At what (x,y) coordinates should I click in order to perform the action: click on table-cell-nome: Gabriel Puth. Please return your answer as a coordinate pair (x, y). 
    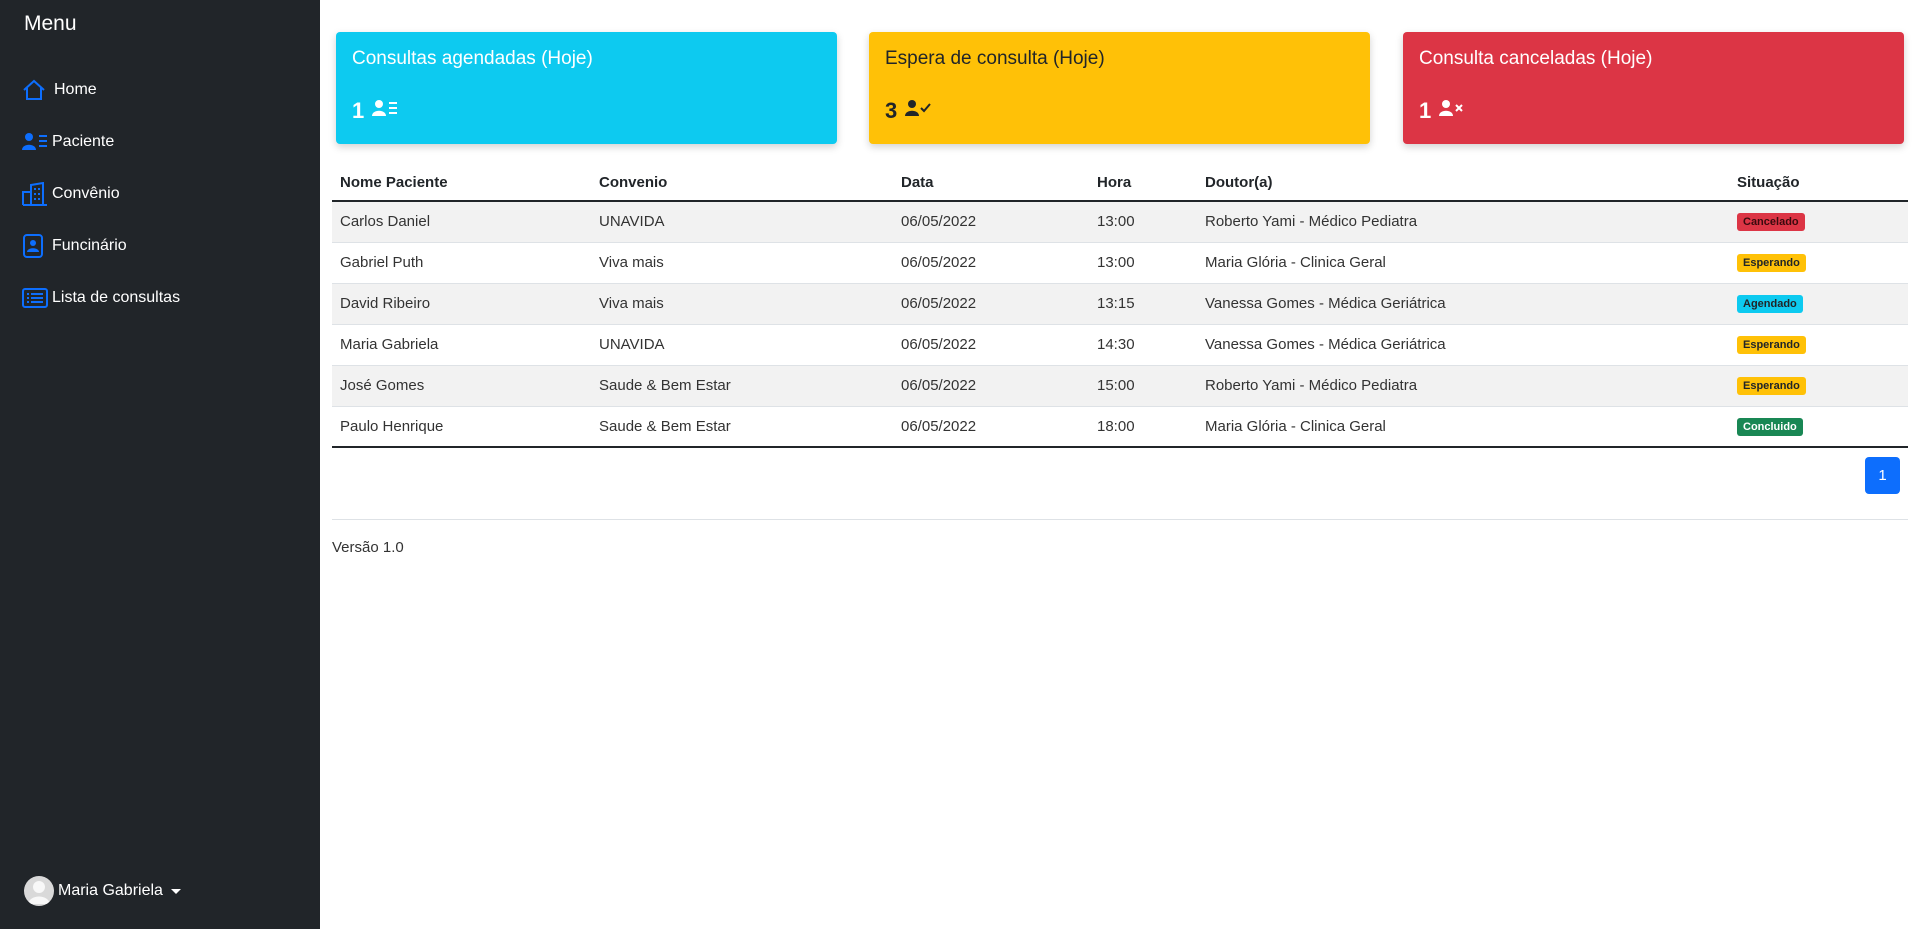
    Looking at the image, I should click on (461, 263).